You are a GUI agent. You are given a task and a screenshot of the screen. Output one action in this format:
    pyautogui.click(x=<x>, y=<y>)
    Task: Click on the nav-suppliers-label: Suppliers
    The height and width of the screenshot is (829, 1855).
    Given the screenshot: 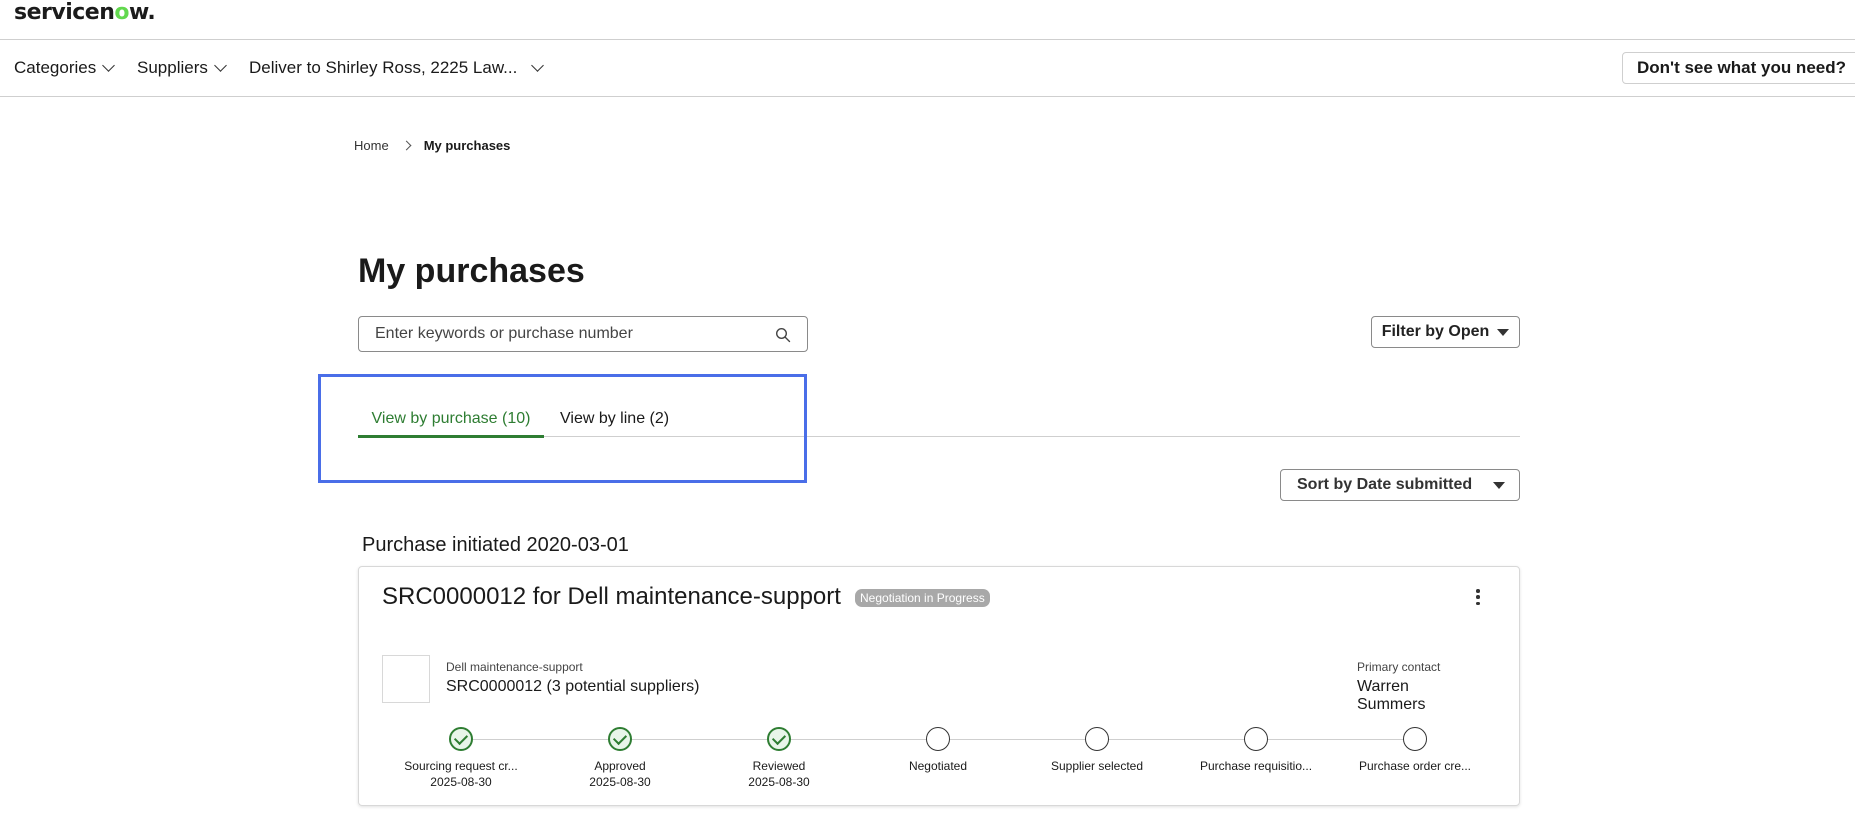 What is the action you would take?
    pyautogui.click(x=172, y=67)
    